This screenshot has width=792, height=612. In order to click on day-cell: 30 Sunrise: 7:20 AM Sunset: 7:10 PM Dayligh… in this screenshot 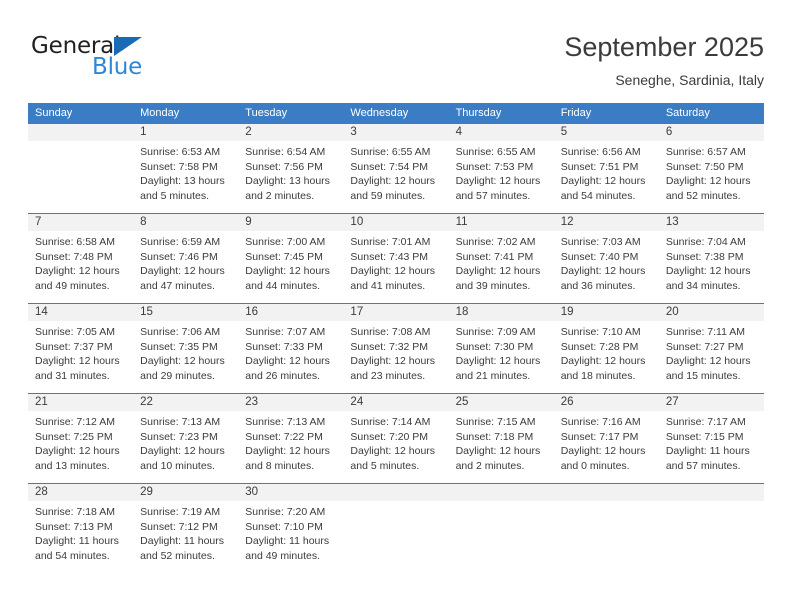, I will do `click(291, 528)`.